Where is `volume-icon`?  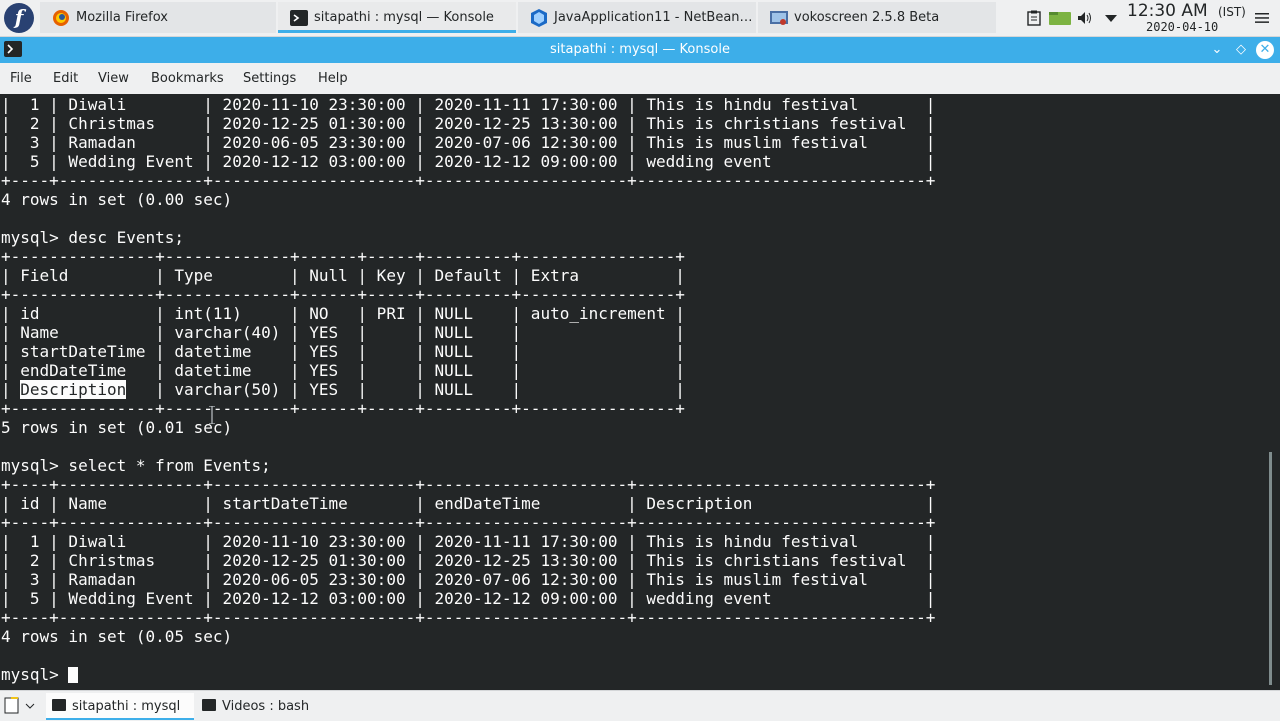
volume-icon is located at coordinates (1085, 18).